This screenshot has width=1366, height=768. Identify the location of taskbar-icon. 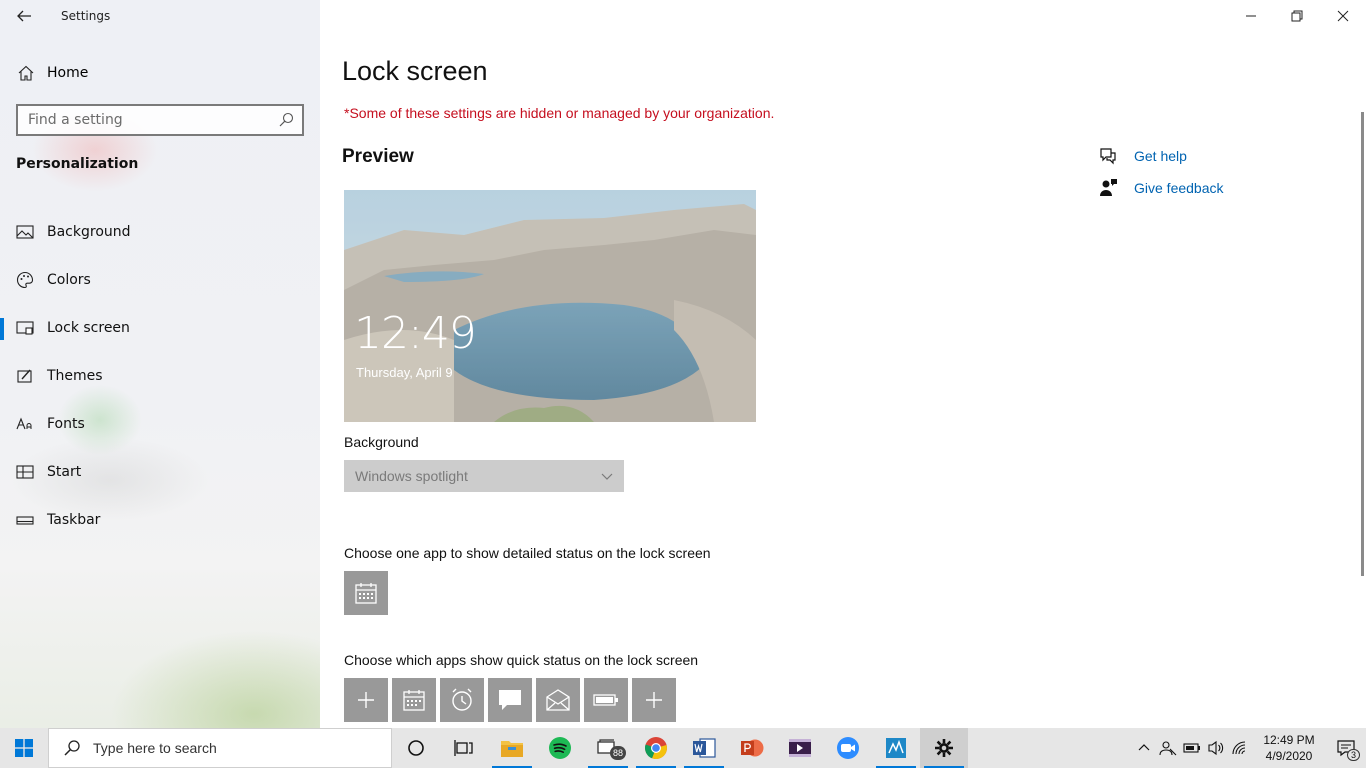
(25, 520).